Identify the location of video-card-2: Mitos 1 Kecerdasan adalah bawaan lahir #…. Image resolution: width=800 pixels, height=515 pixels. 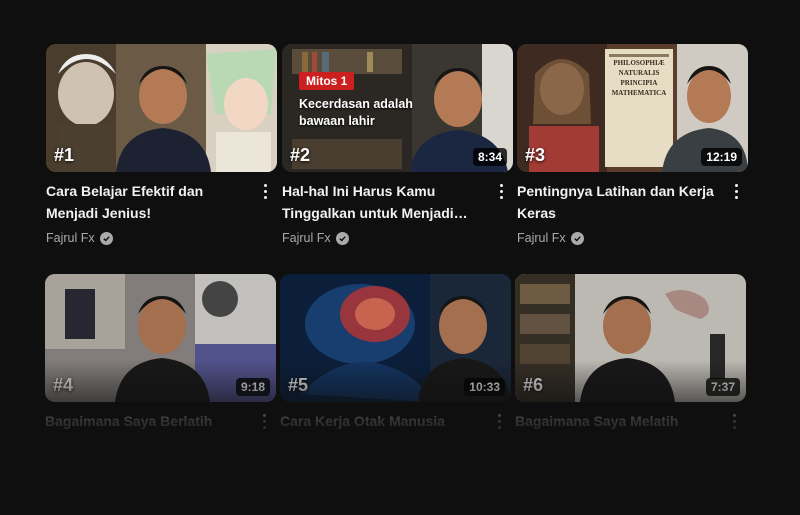
(397, 144).